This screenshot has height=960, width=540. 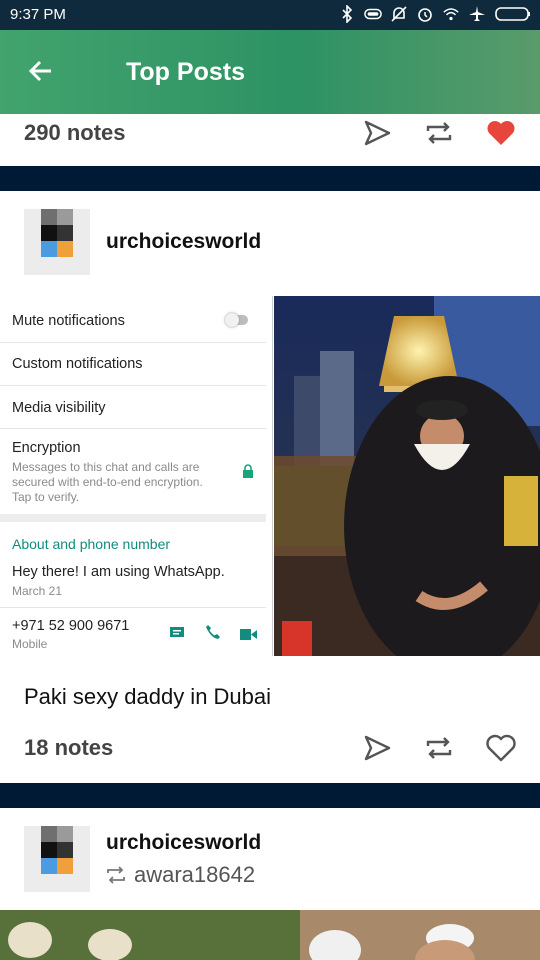 What do you see at coordinates (116, 875) in the screenshot?
I see `reblog-small-icon` at bounding box center [116, 875].